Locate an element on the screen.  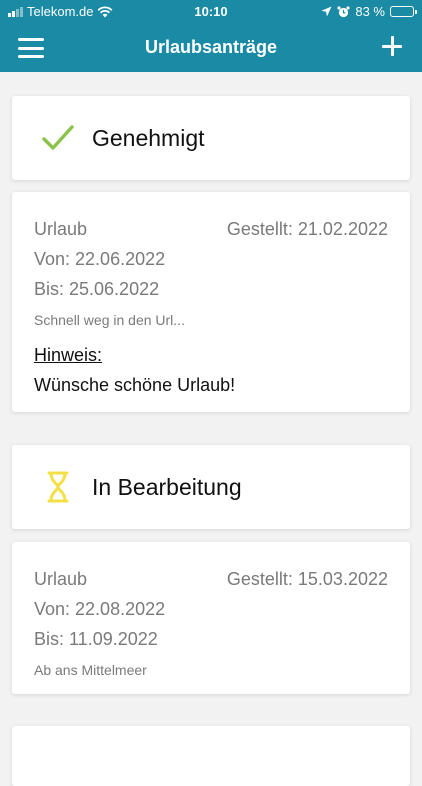
request-from-date: Von: 22.06.2022 is located at coordinates (100, 259).